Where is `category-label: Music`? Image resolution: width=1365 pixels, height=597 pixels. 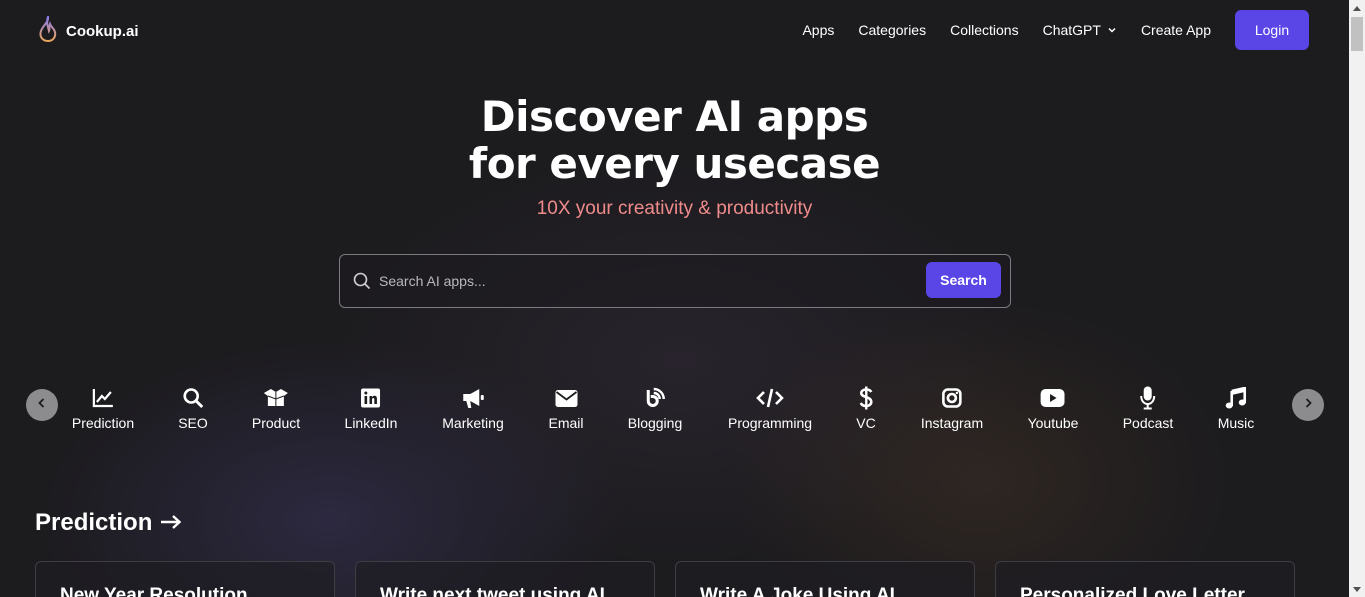 category-label: Music is located at coordinates (1236, 423).